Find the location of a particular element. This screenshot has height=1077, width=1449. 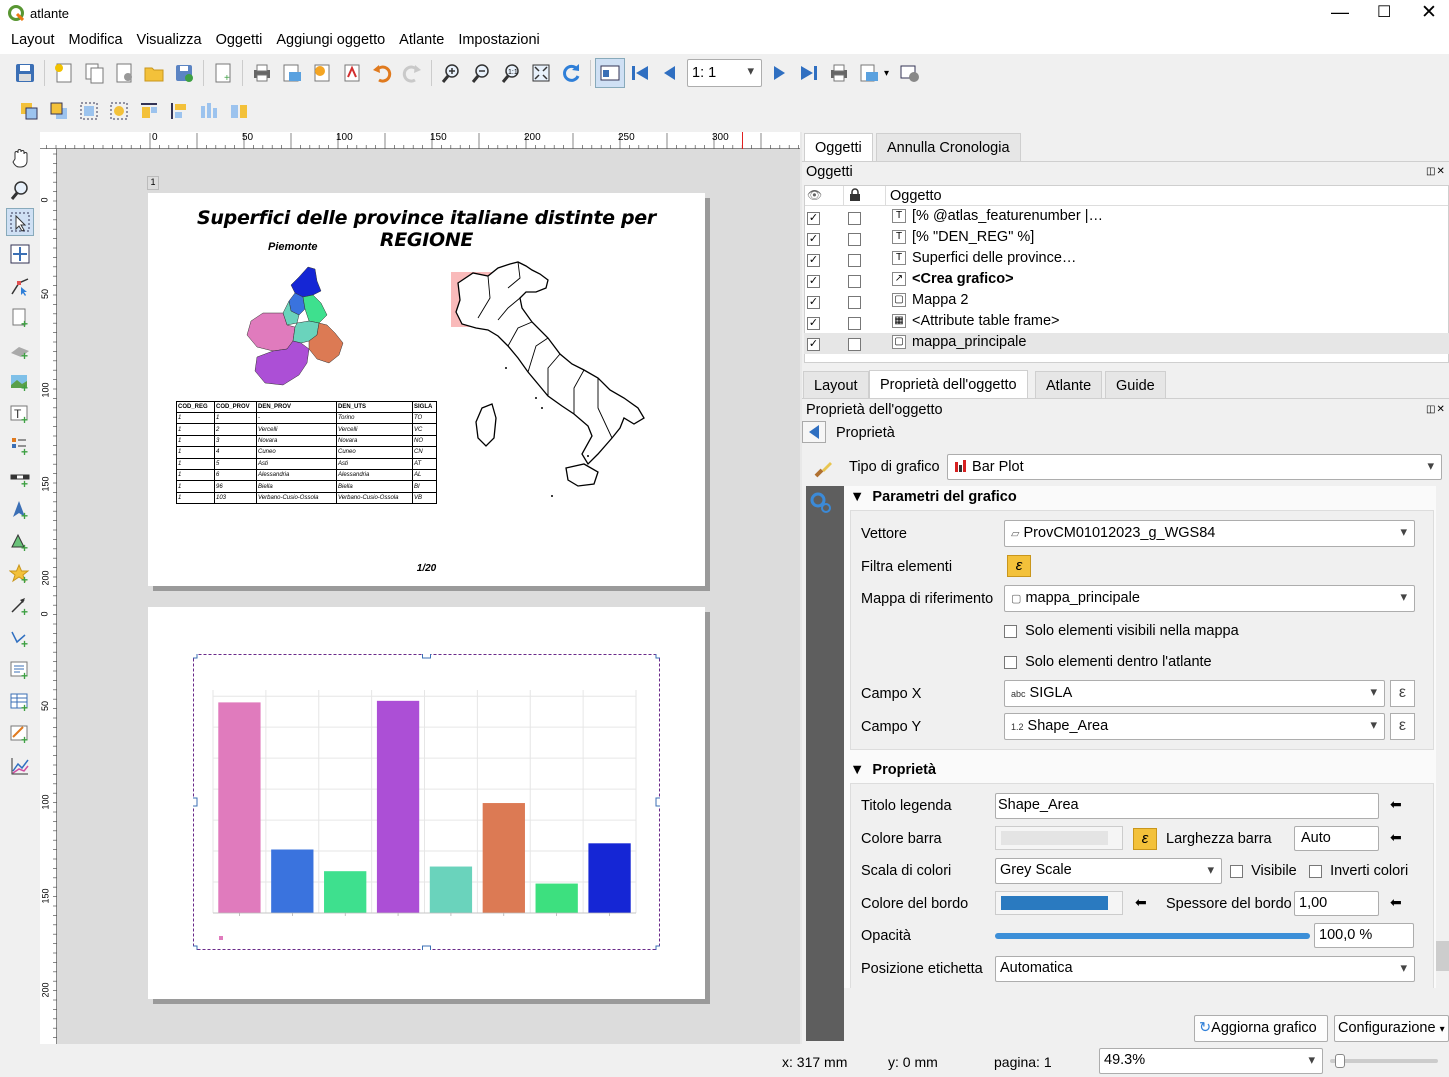

refresh-icon is located at coordinates (571, 73).